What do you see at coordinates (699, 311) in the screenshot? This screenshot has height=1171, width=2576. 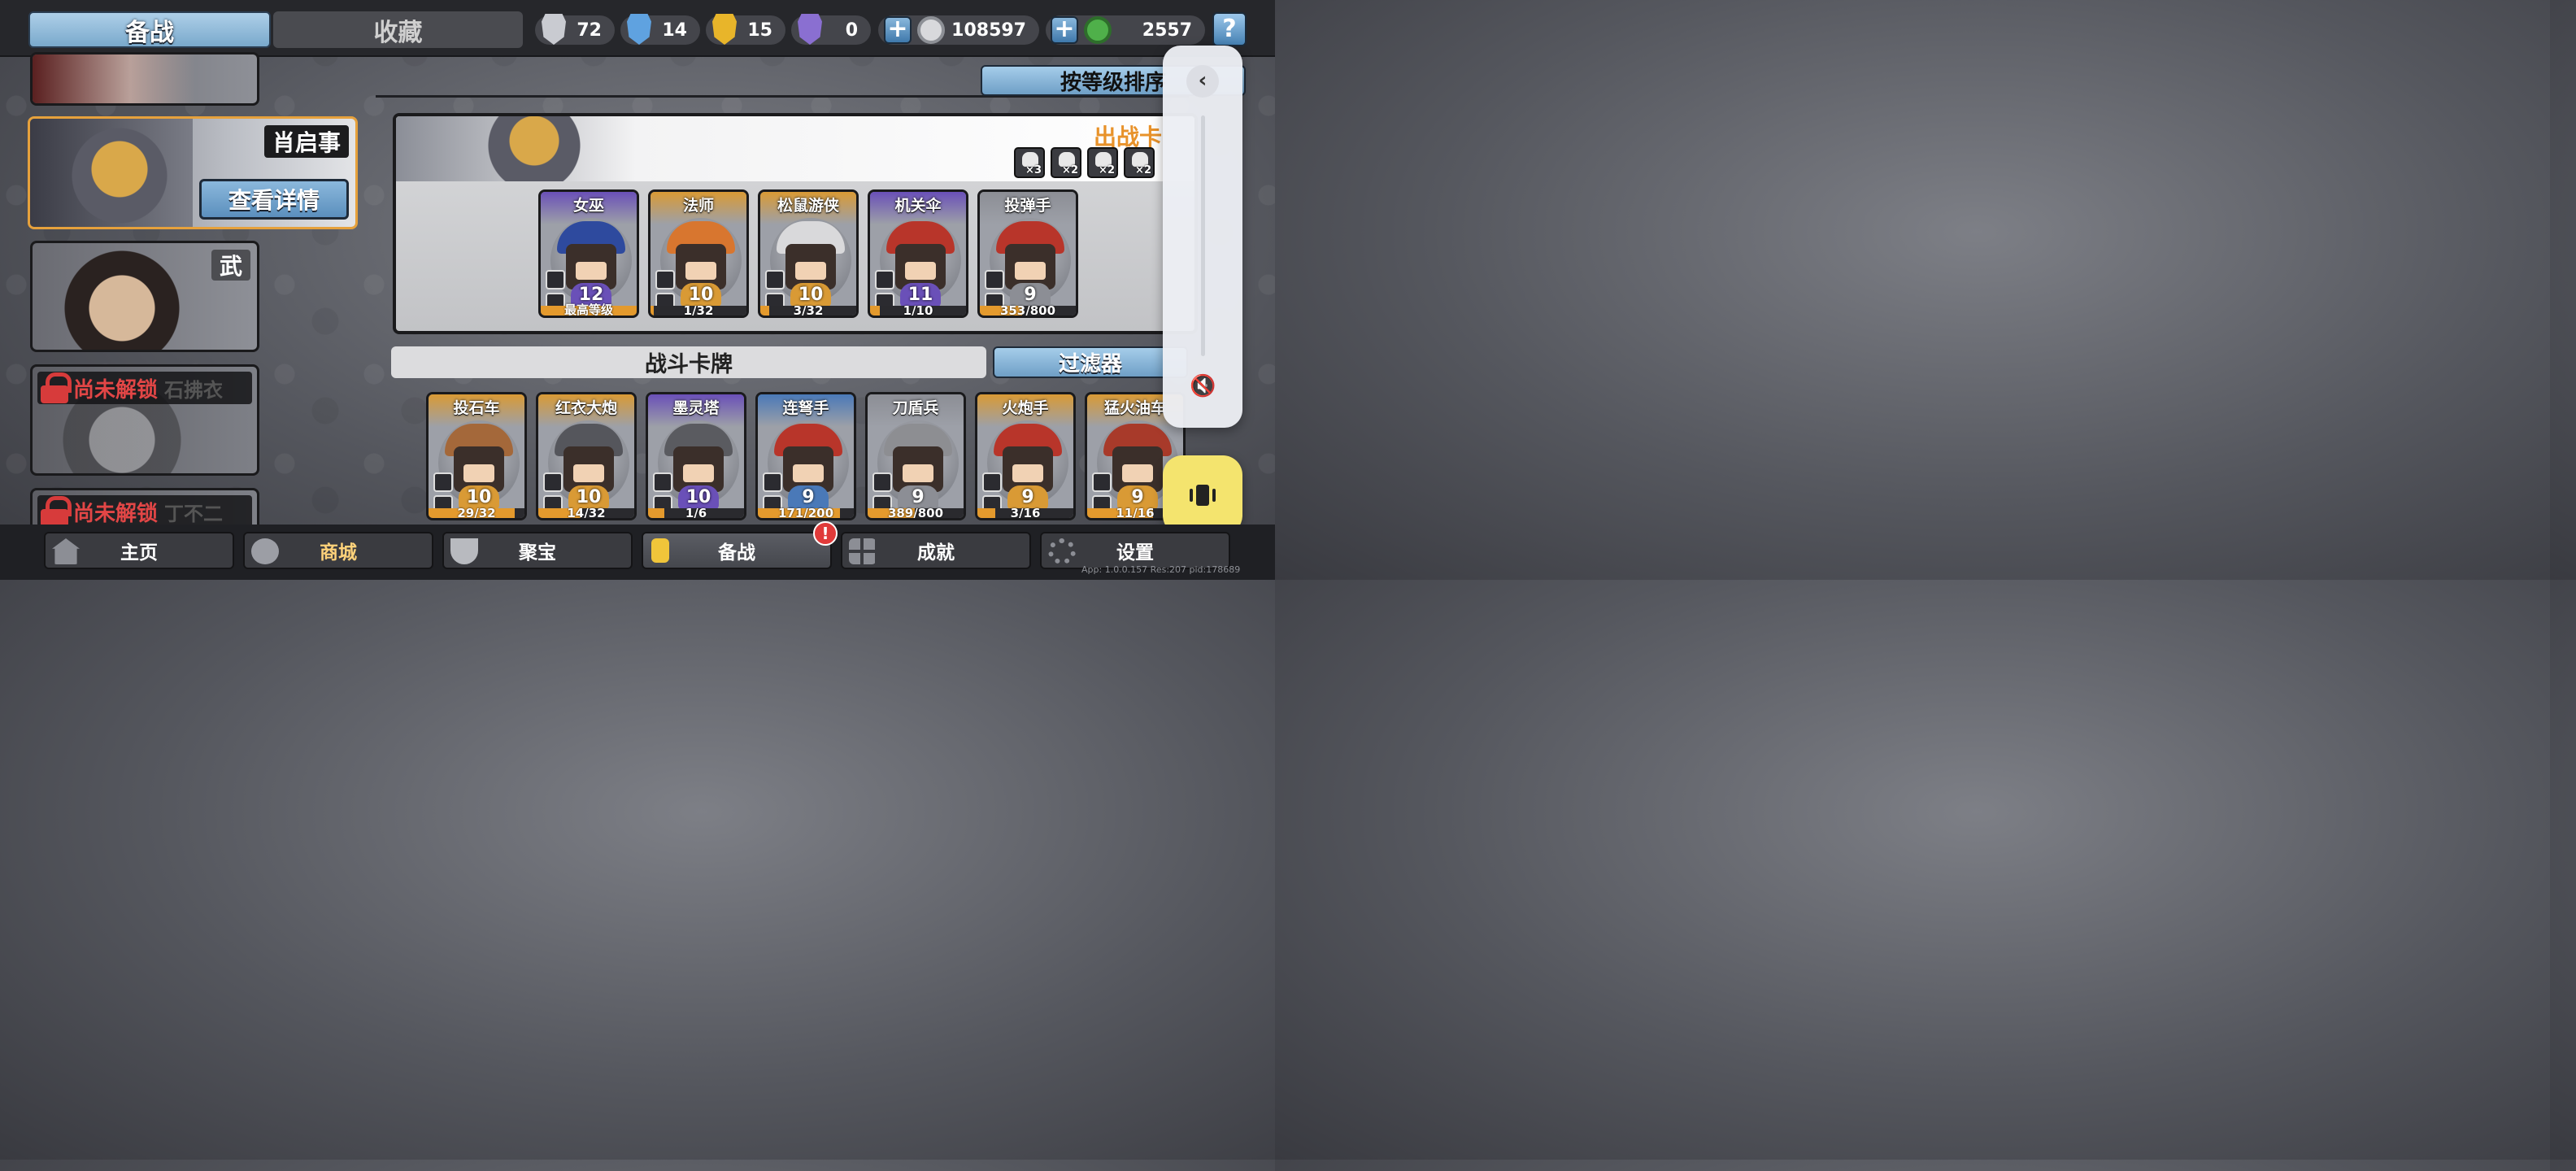 I see `unit-progress-text: 1/32` at bounding box center [699, 311].